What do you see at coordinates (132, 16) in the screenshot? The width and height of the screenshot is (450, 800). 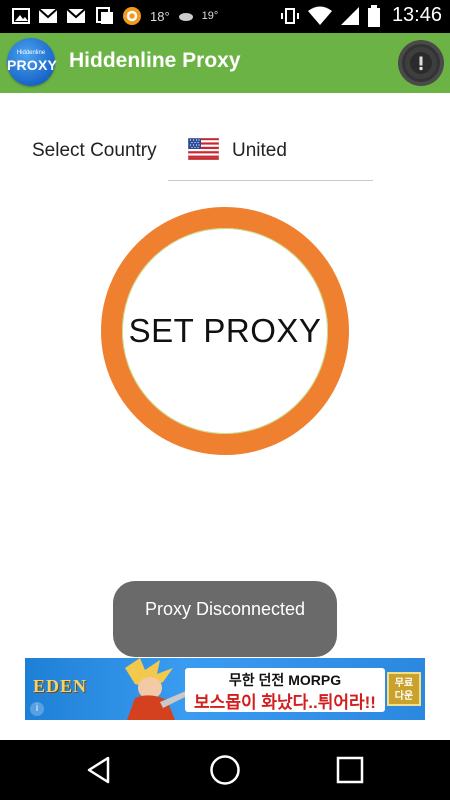 I see `app-icon` at bounding box center [132, 16].